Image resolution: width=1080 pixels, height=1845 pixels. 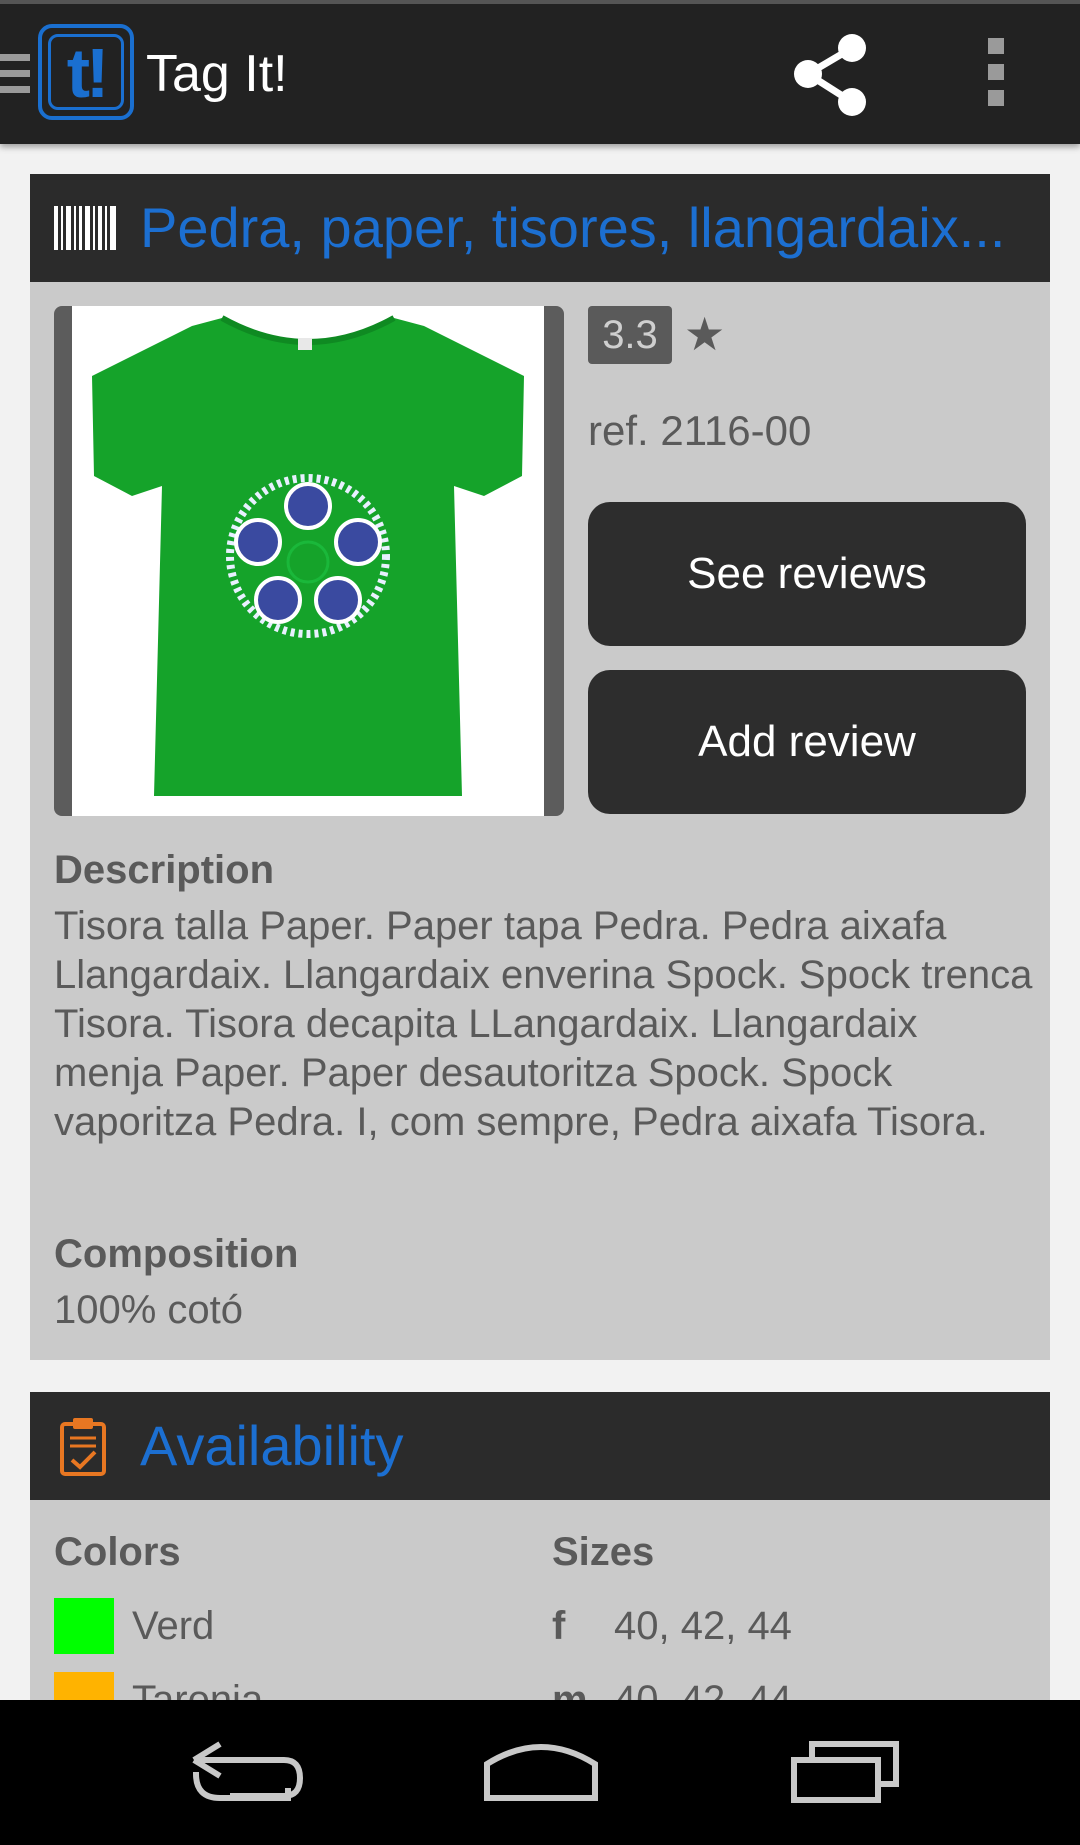 What do you see at coordinates (173, 1626) in the screenshot?
I see `color-name: Verd` at bounding box center [173, 1626].